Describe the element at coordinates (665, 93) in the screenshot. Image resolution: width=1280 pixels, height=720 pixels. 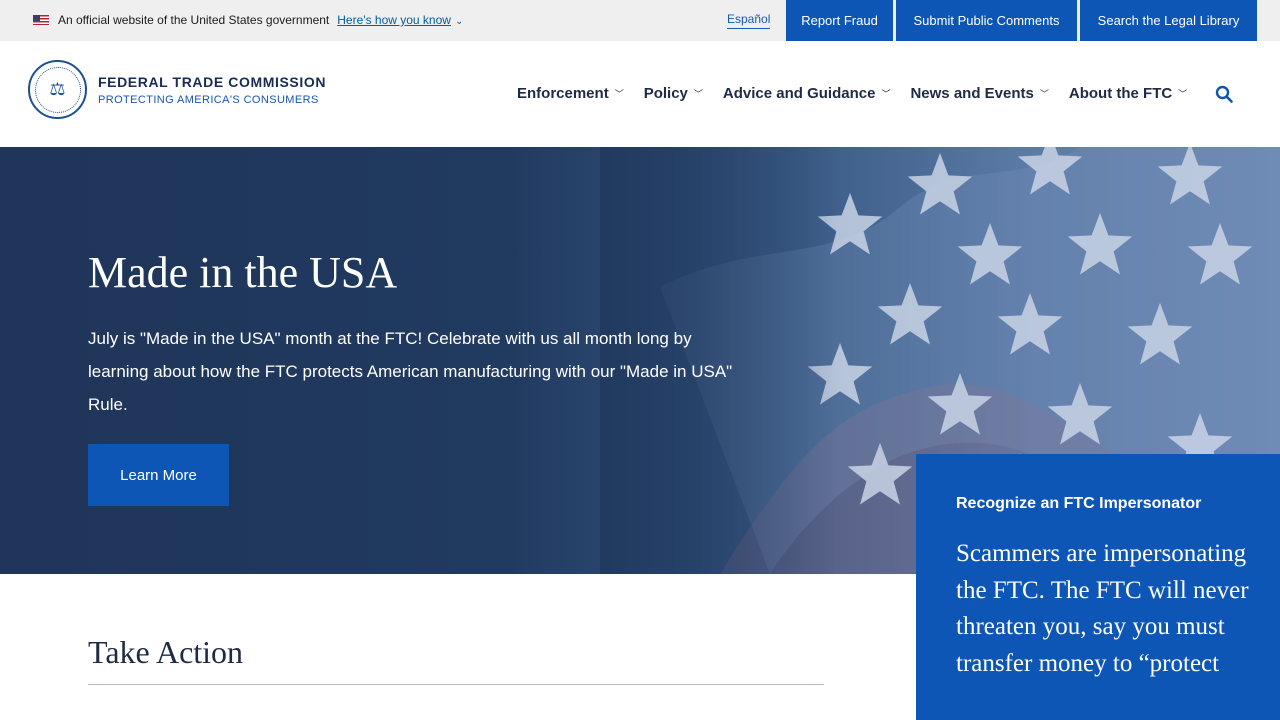
I see `nav-label: Policy` at that location.